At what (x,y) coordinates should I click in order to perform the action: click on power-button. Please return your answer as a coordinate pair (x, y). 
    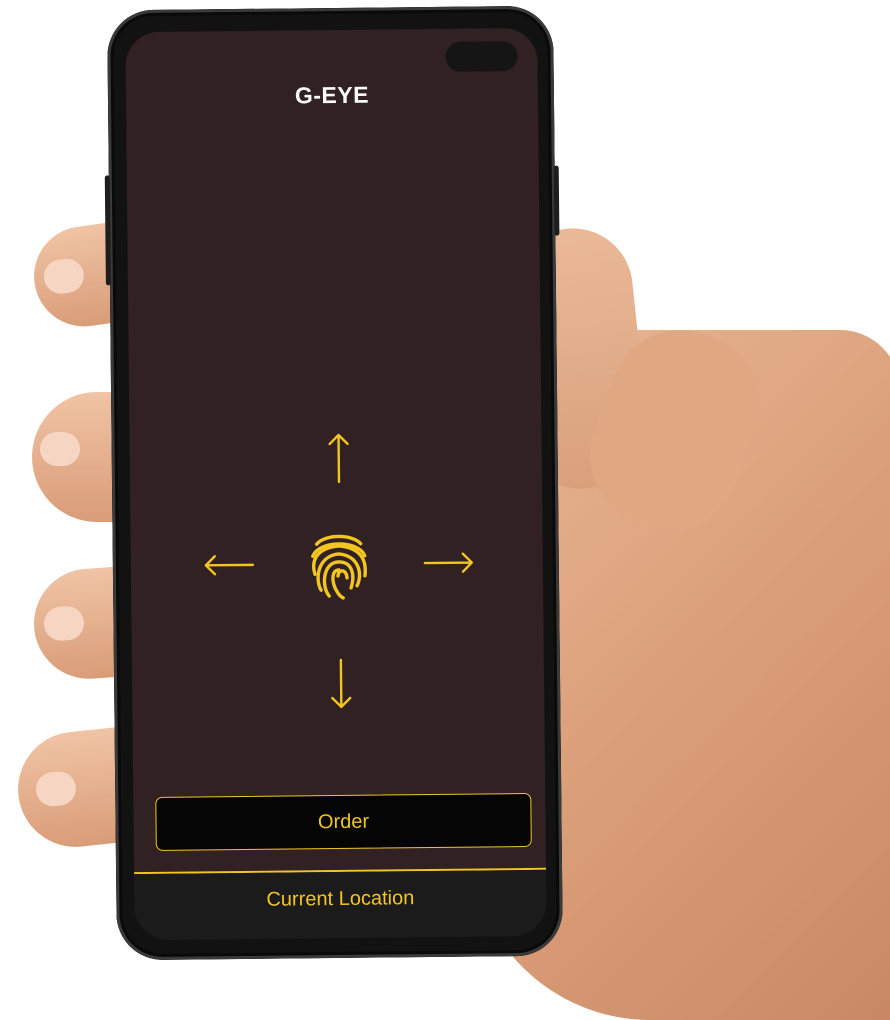
    Looking at the image, I should click on (556, 200).